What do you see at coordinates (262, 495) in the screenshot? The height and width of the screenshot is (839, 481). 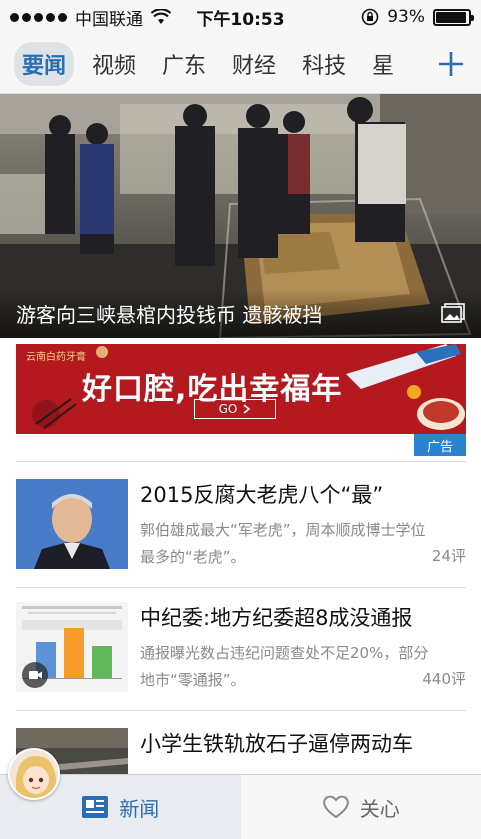 I see `news-title: 2015反腐大老虎八个“最”` at bounding box center [262, 495].